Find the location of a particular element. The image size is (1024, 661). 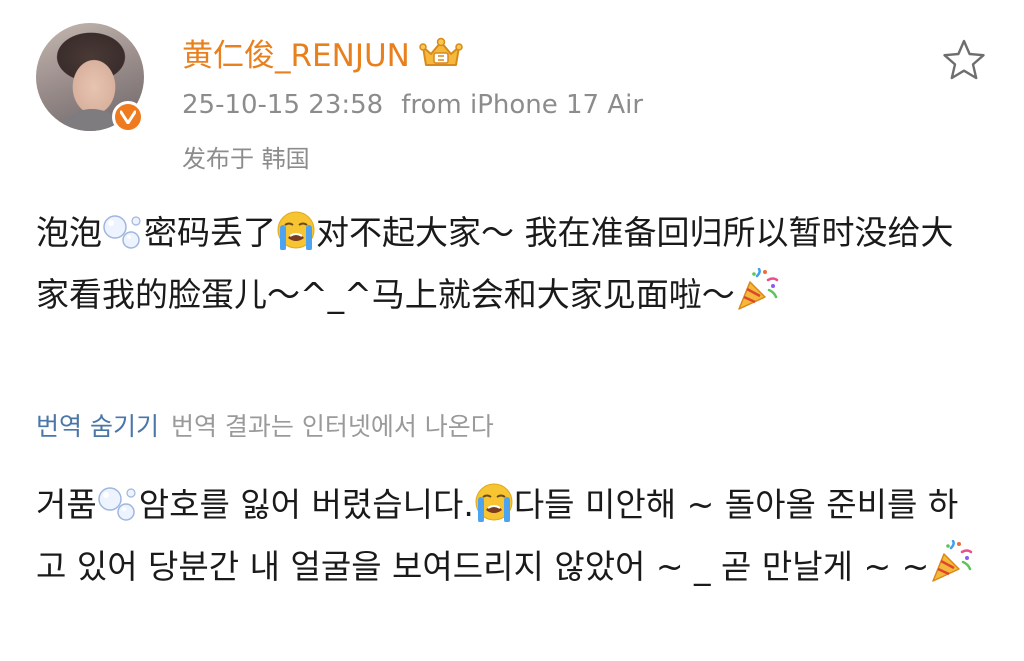

username-row: 黄仁俊_RENJUN is located at coordinates (323, 54).